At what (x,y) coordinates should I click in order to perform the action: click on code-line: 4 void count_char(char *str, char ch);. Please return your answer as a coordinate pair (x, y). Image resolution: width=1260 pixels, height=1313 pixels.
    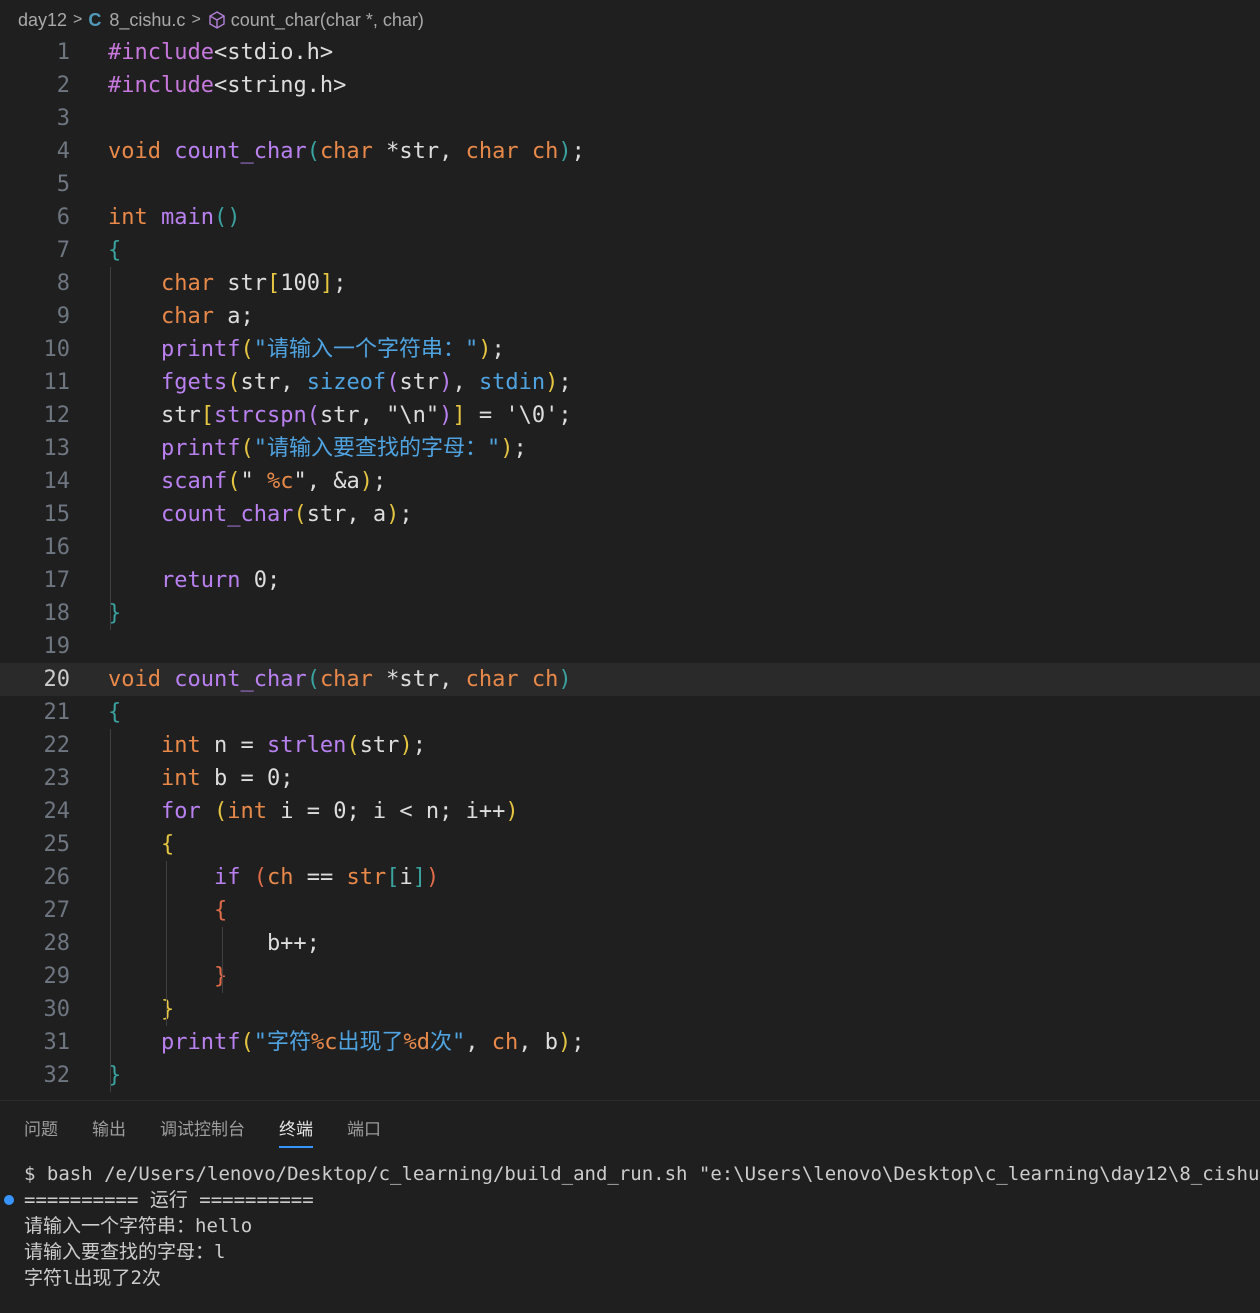
    Looking at the image, I should click on (630, 151).